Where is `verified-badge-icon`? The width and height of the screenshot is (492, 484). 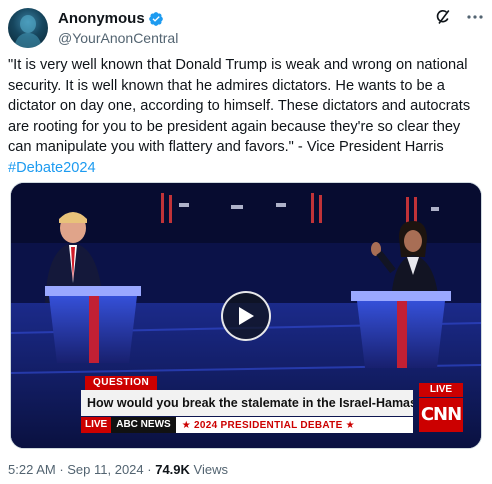 verified-badge-icon is located at coordinates (155, 19).